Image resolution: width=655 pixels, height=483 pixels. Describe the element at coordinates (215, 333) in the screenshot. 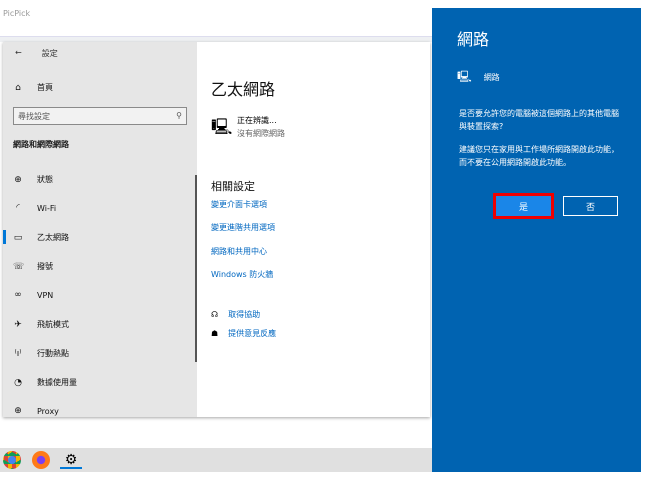

I see `feedback-icon: ☗` at that location.